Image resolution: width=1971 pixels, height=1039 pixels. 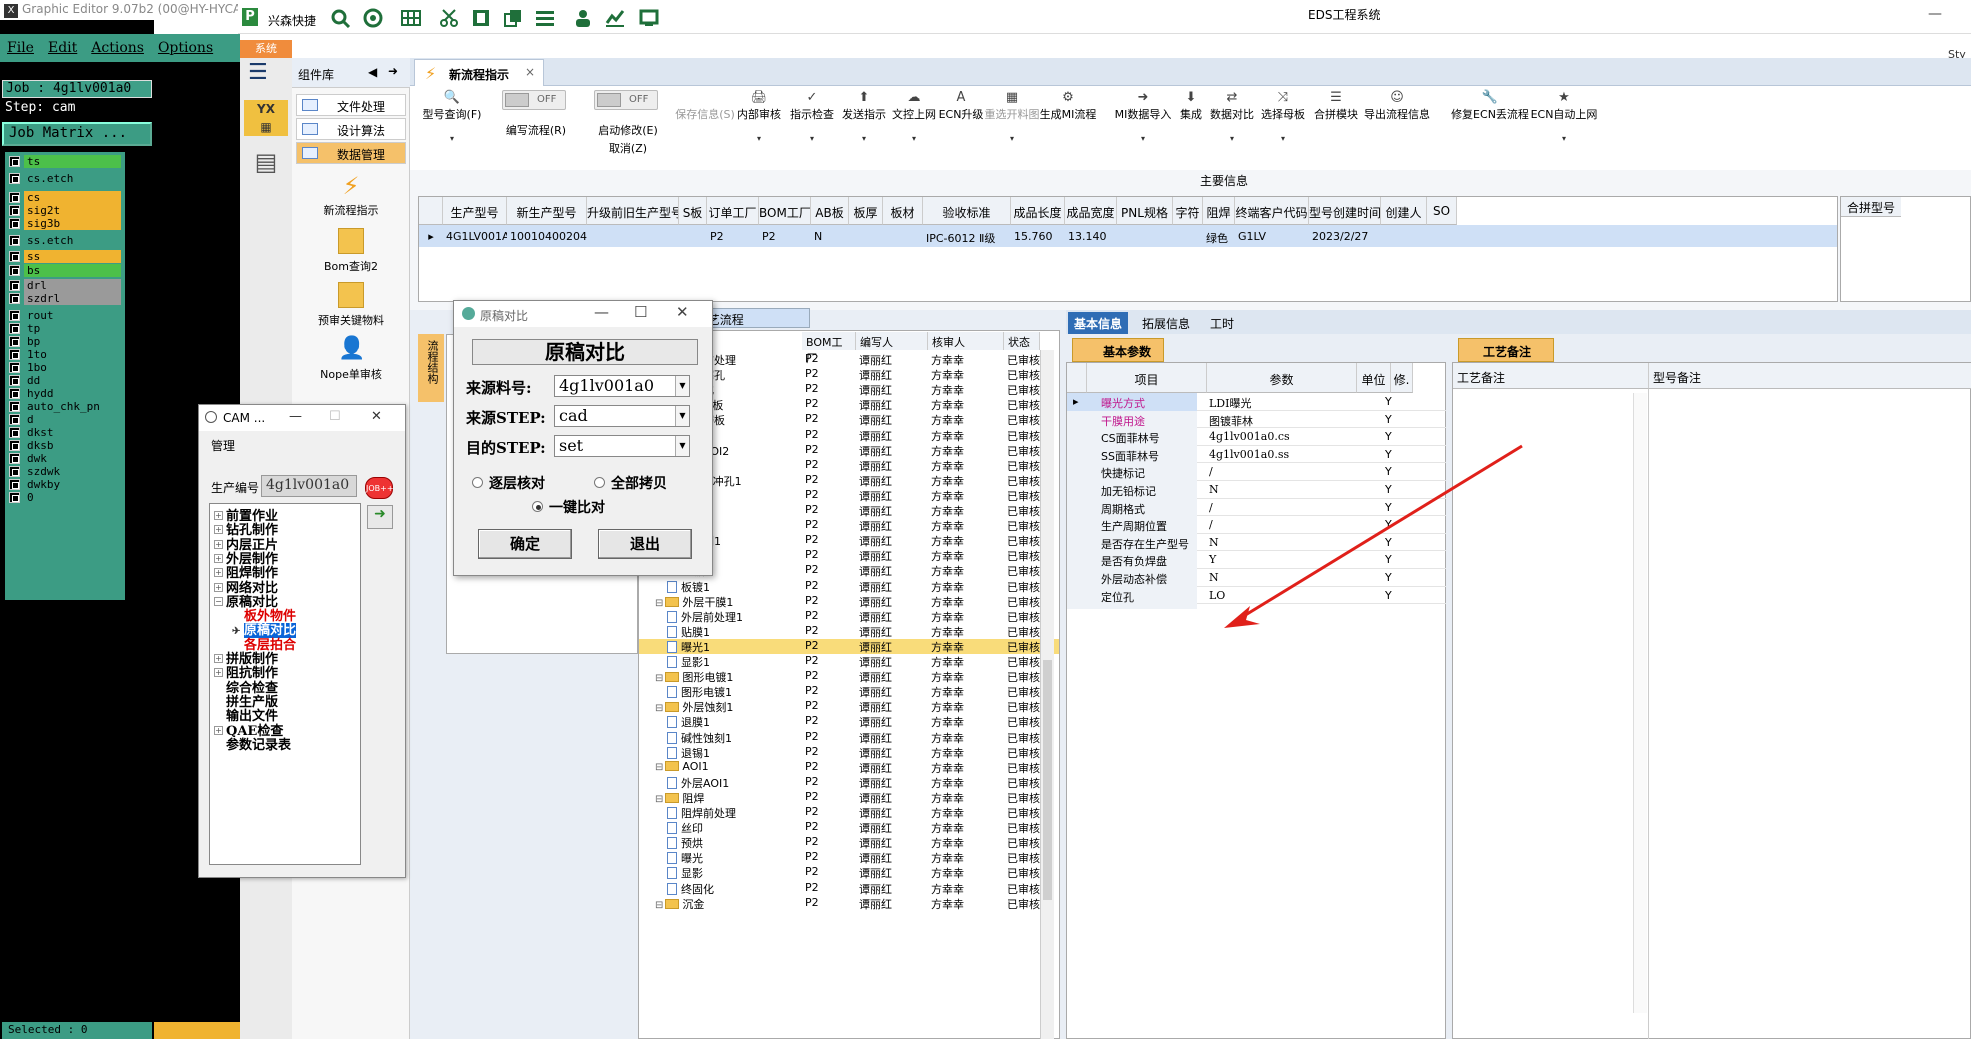 What do you see at coordinates (1232, 126) in the screenshot?
I see `toolbar-button: ⇄ 数据对比 ▾` at bounding box center [1232, 126].